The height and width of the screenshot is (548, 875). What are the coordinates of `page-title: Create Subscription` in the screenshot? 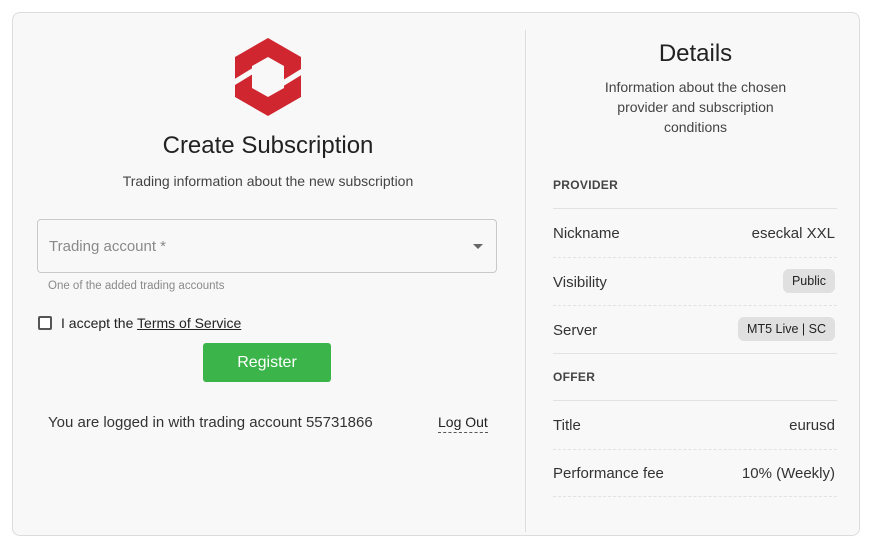 It's located at (268, 145).